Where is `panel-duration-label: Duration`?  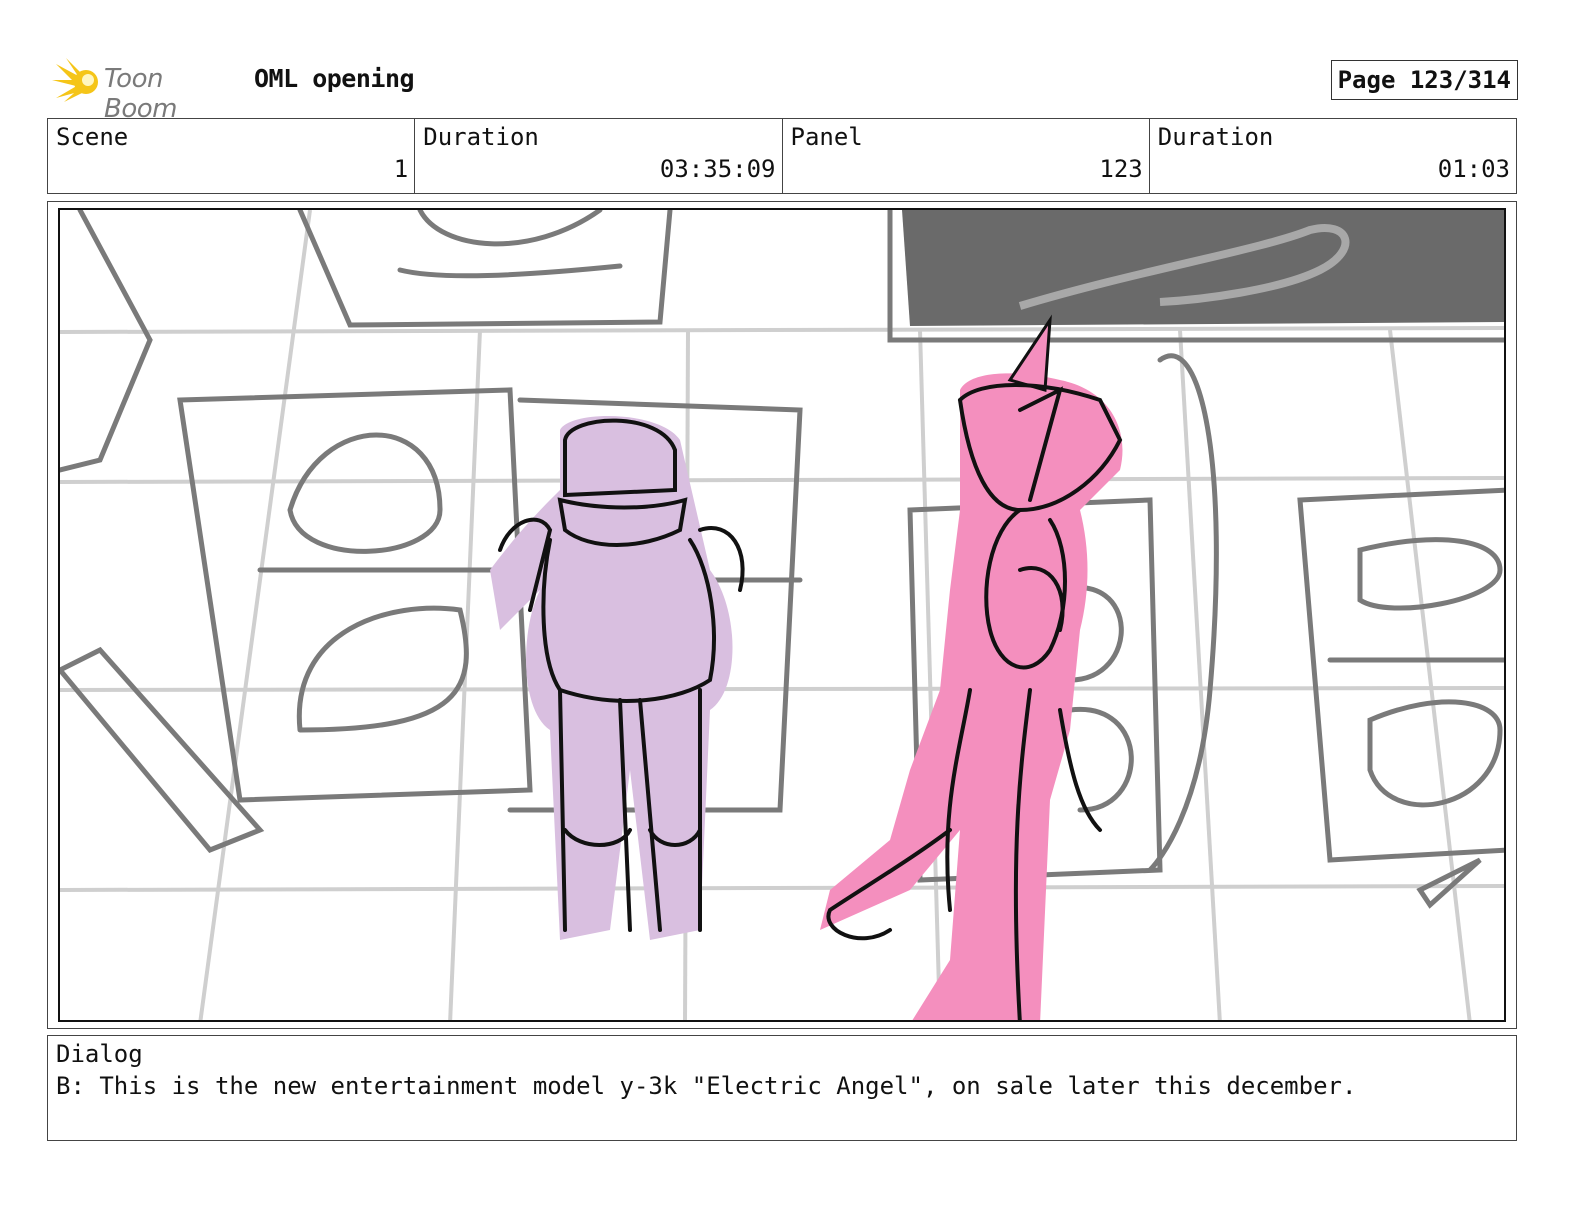 panel-duration-label: Duration is located at coordinates (1215, 137).